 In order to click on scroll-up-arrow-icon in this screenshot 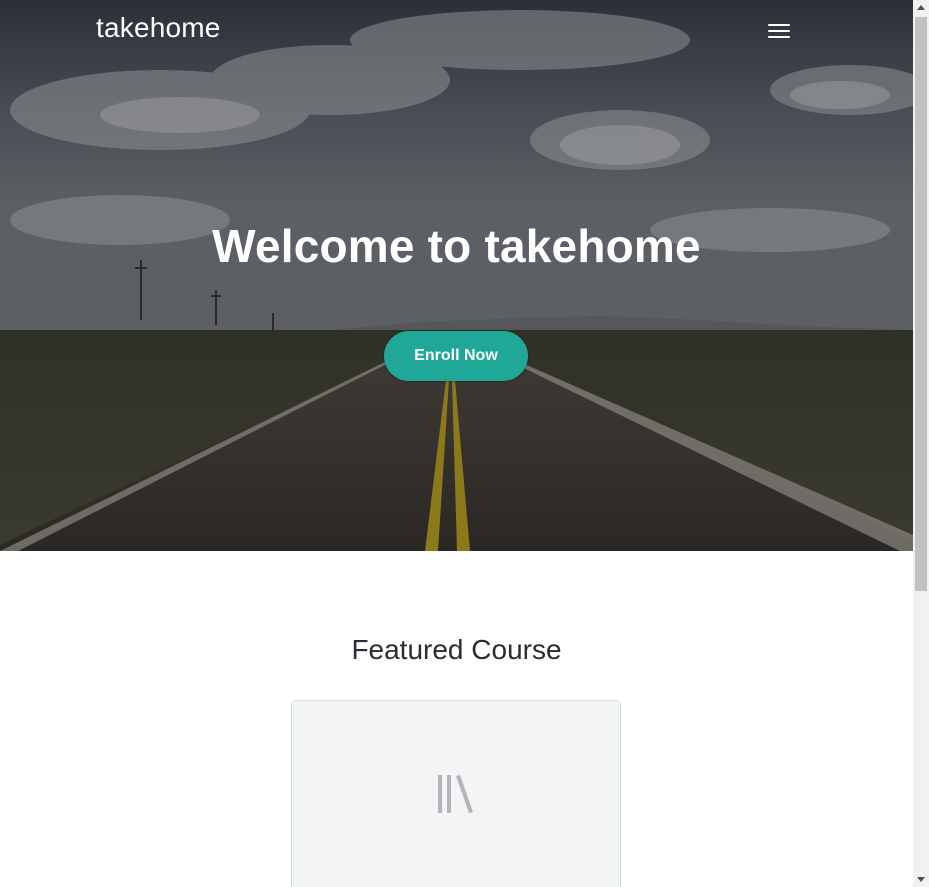, I will do `click(921, 8)`.